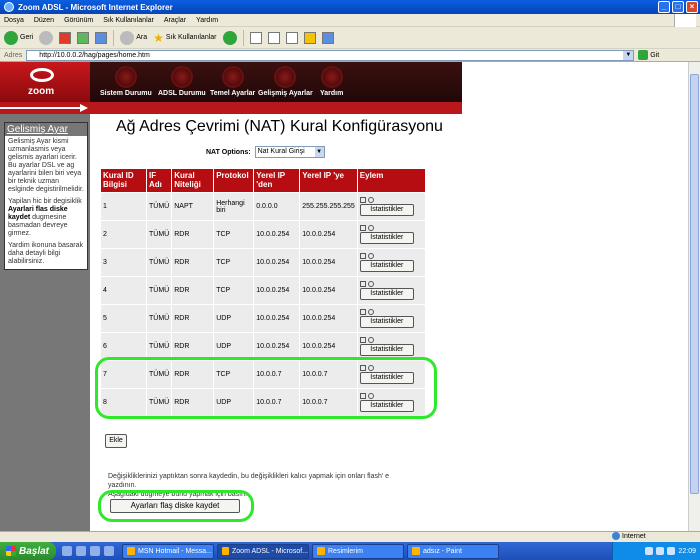 The image size is (700, 560). I want to click on menu-edit: Düzen, so click(44, 20).